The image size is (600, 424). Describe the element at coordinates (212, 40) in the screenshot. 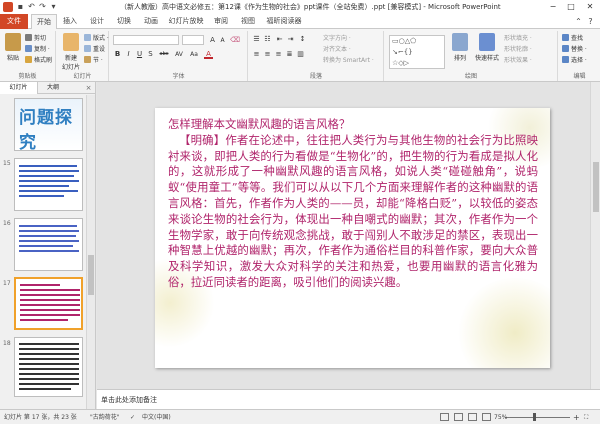

I see `grow-font-icon: A` at that location.